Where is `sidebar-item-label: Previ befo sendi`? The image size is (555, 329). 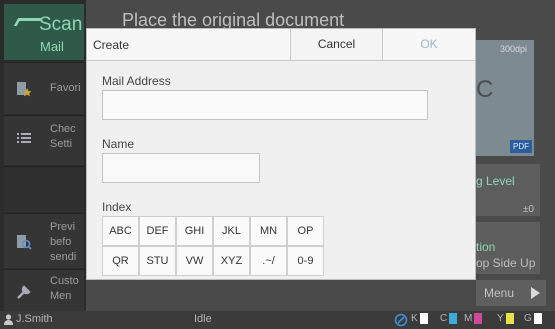 sidebar-item-label: Previ befo sendi is located at coordinates (63, 242).